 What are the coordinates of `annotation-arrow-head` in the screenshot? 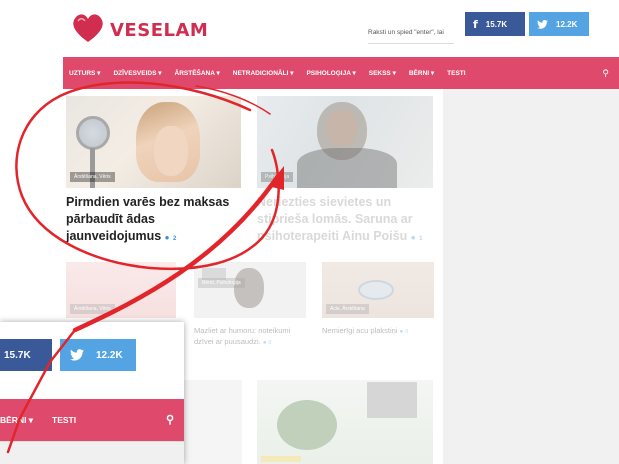 It's located at (276, 178).